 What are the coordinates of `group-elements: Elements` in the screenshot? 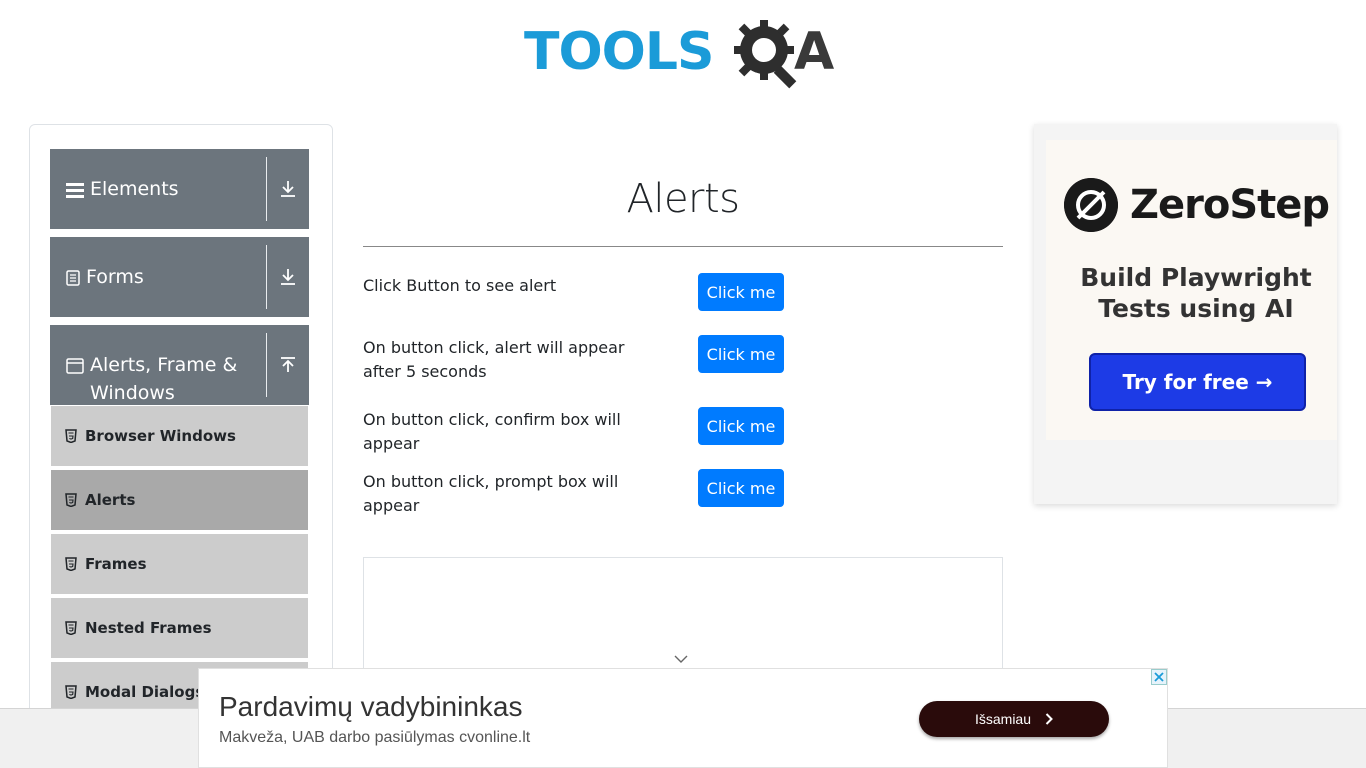 It's located at (179, 189).